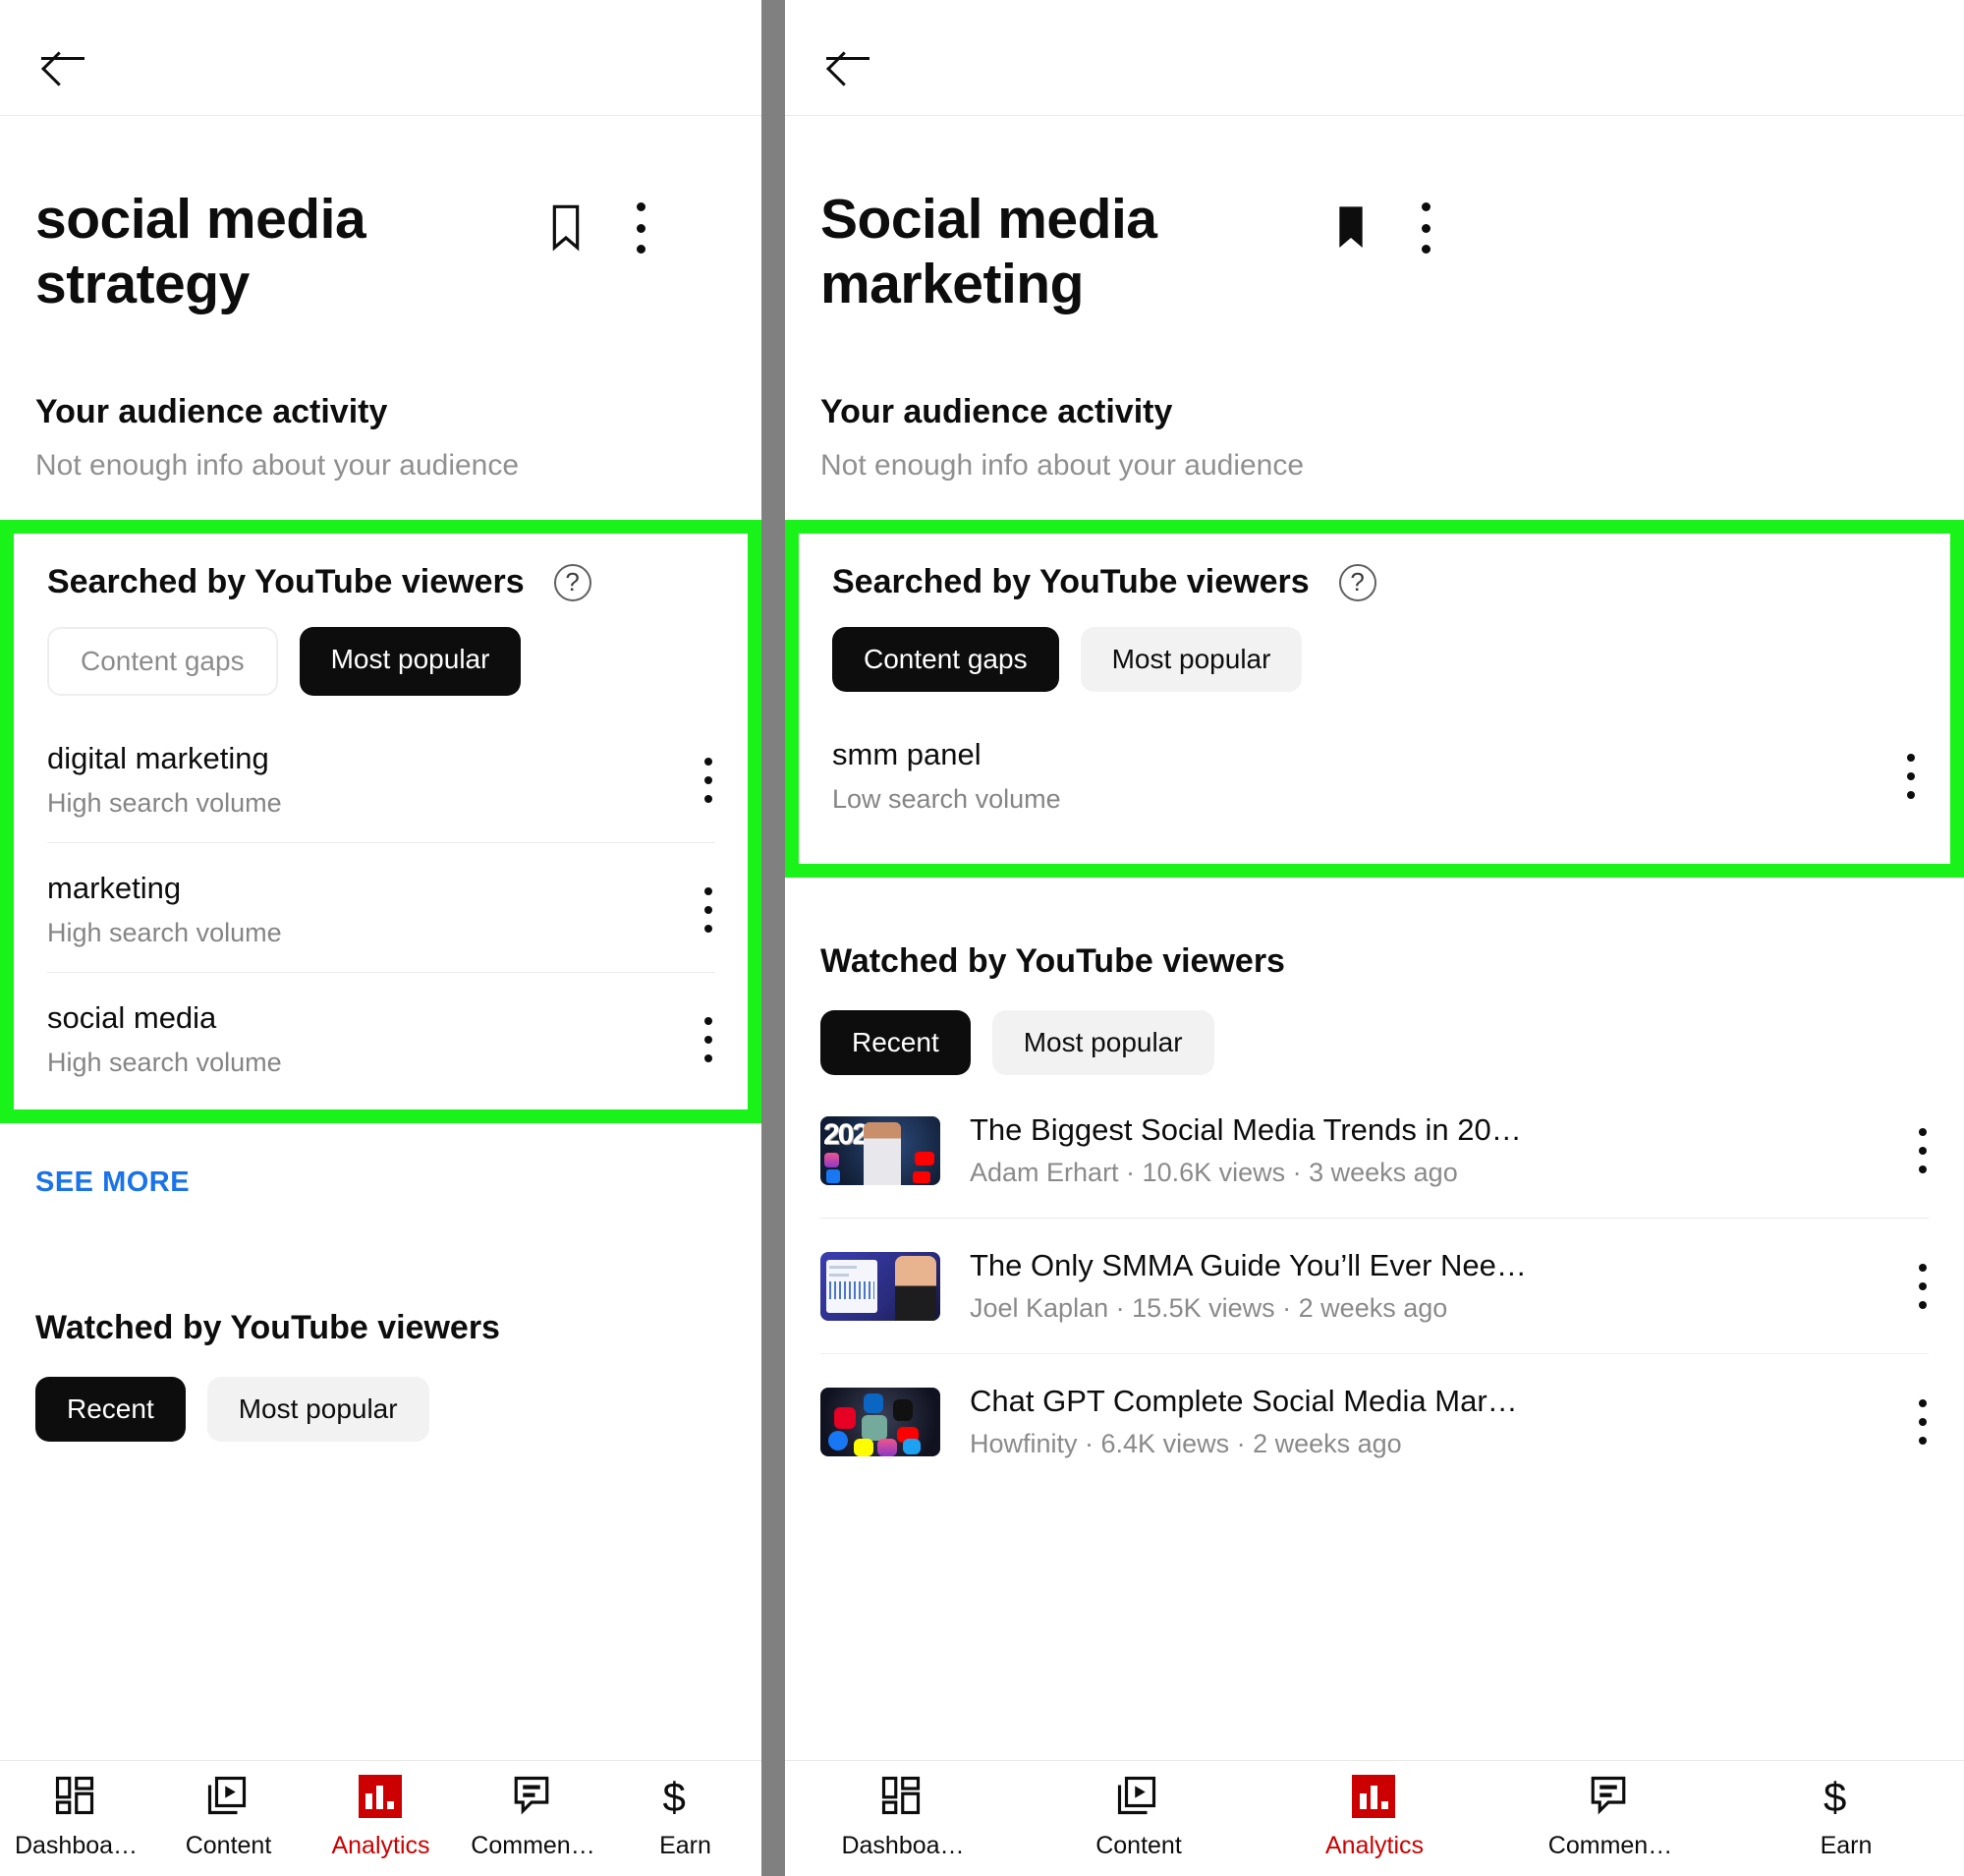 The height and width of the screenshot is (1876, 1964). Describe the element at coordinates (674, 1797) in the screenshot. I see `dollar-sign-icon: $` at that location.